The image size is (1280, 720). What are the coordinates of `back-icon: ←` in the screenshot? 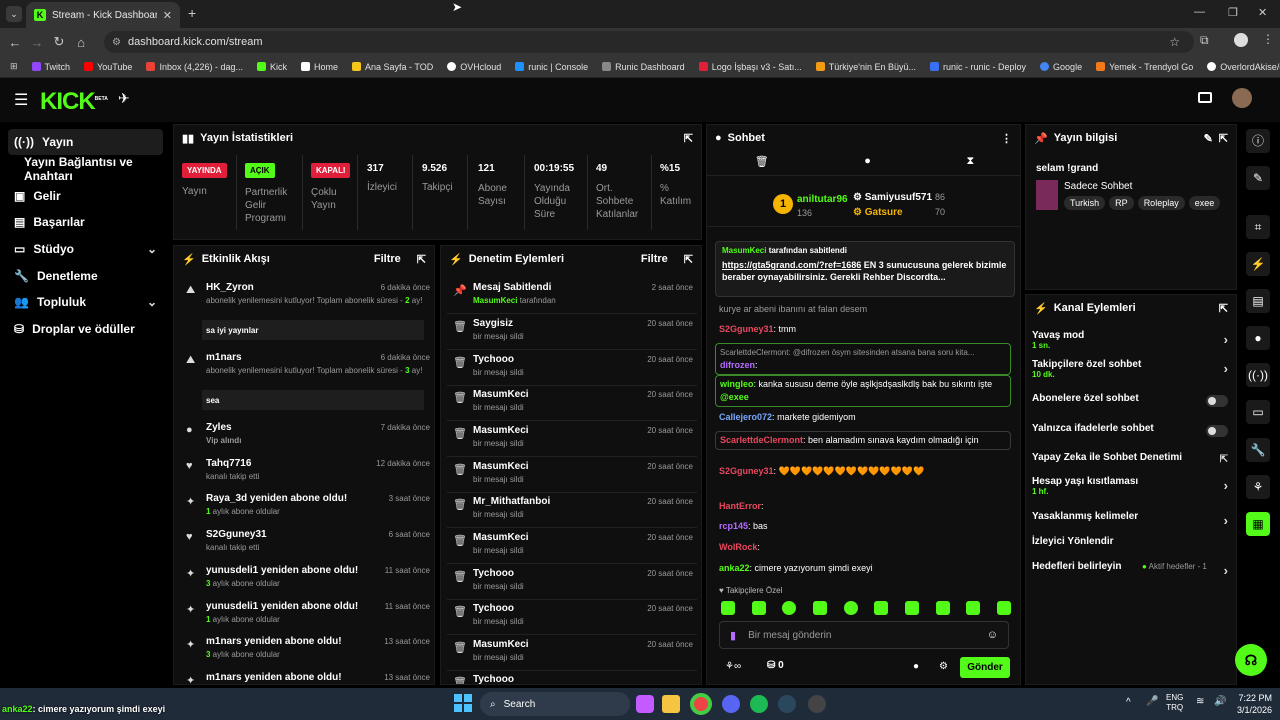 It's located at (15, 42).